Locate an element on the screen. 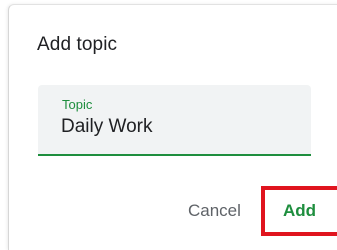  topic-field-label: Topic is located at coordinates (77, 104).